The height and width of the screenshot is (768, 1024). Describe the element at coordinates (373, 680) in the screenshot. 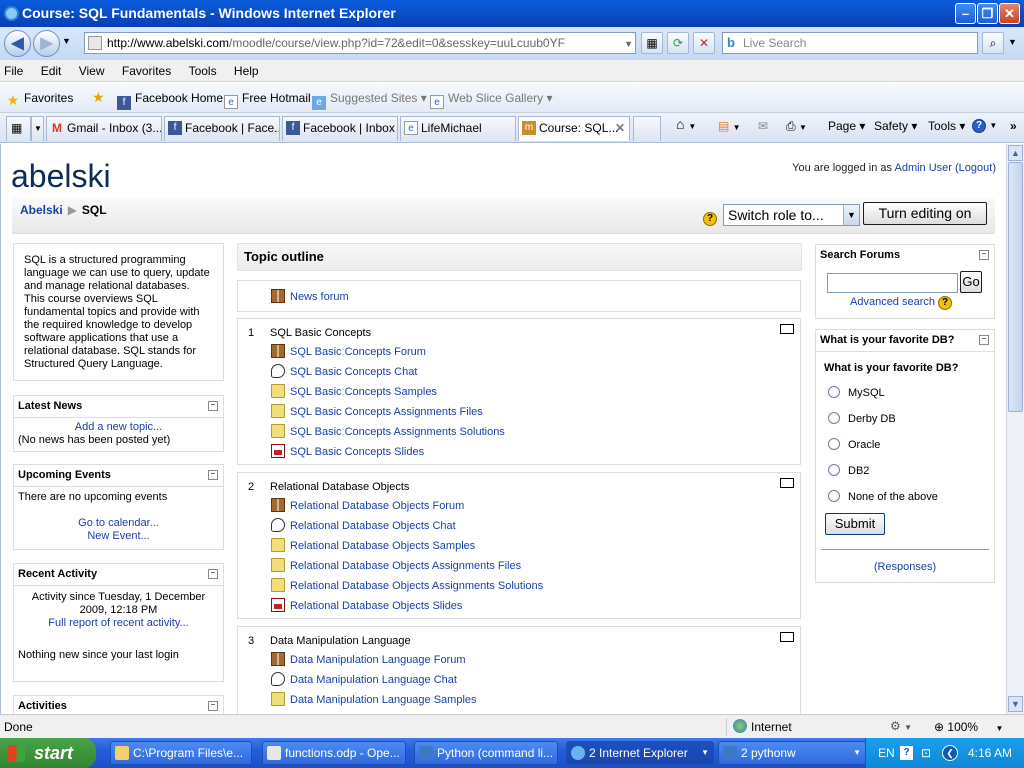

I see `activity-link: Data Manipulation Language Chat` at that location.